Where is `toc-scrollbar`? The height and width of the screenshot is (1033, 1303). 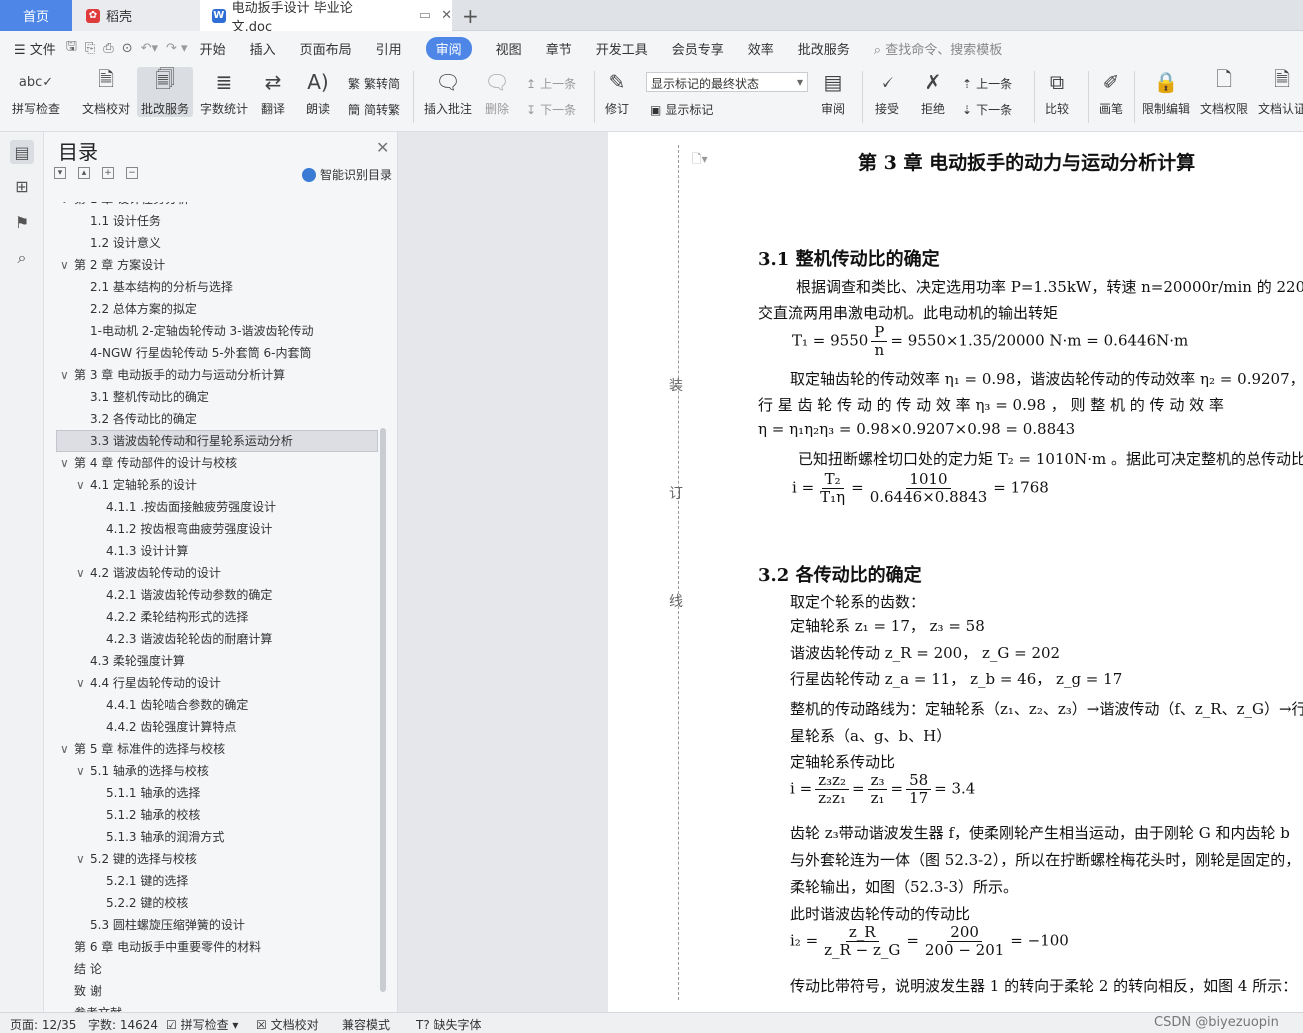
toc-scrollbar is located at coordinates (383, 710).